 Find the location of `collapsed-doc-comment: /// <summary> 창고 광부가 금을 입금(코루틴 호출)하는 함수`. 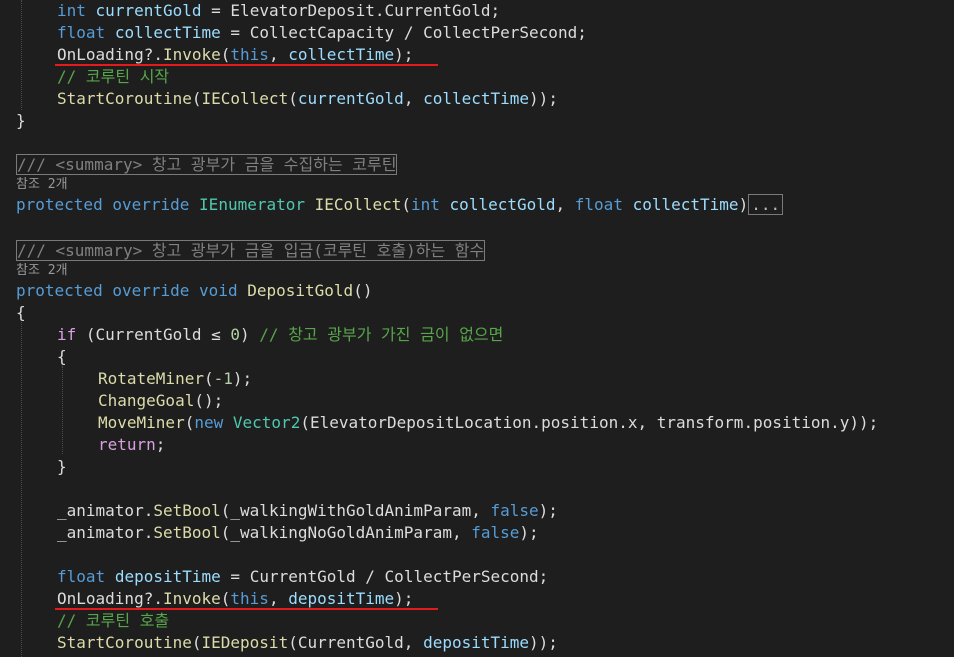

collapsed-doc-comment: /// <summary> 창고 광부가 금을 입금(코루틴 호출)하는 함수 is located at coordinates (251, 251).